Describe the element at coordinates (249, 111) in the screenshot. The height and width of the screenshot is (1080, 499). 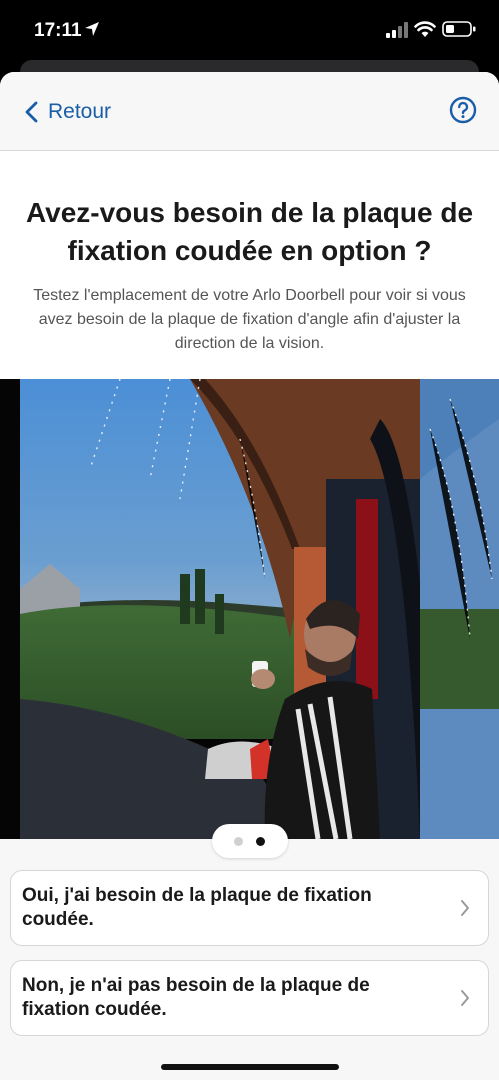
I see `navigation-bar: Retour` at that location.